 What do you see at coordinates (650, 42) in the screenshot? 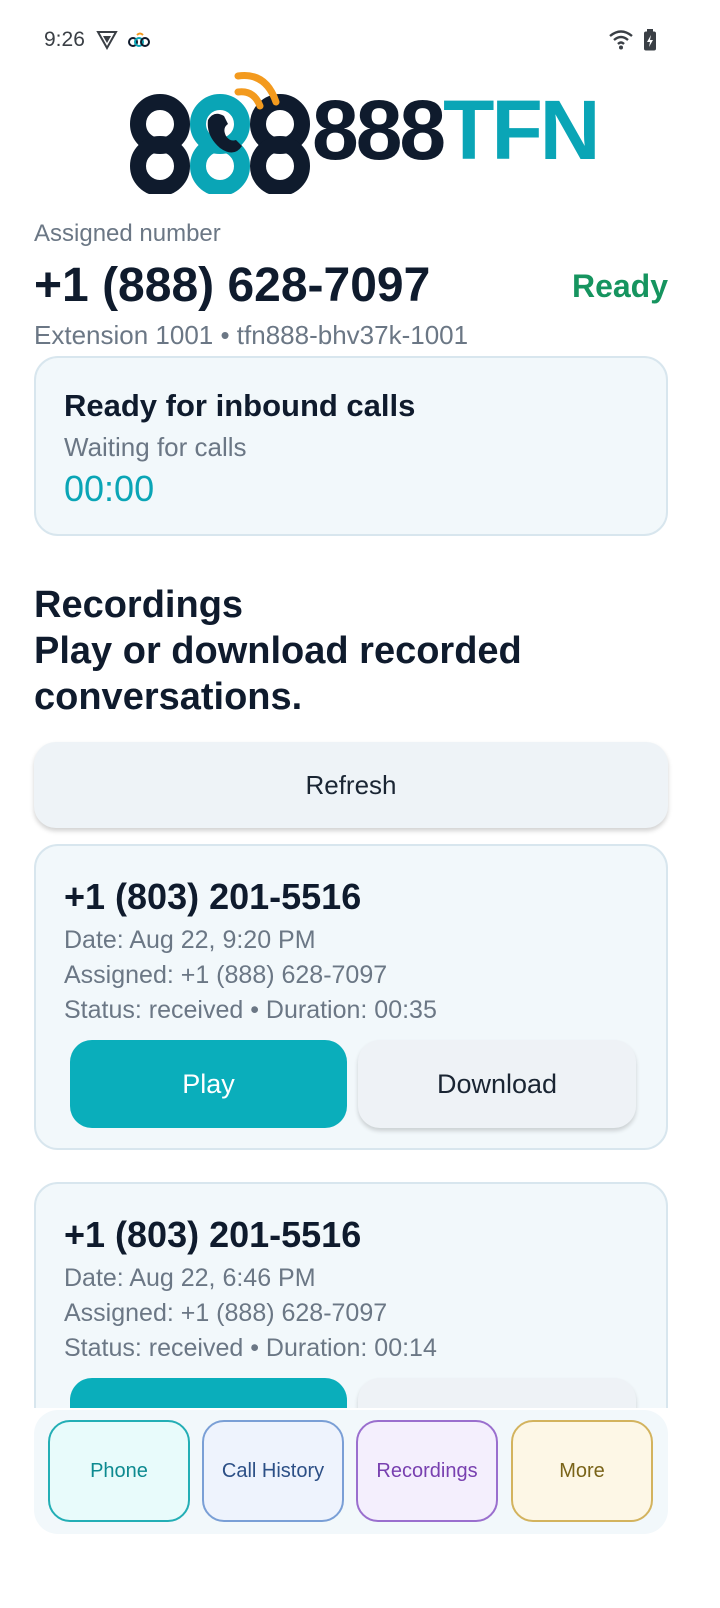
I see `battery-icon` at bounding box center [650, 42].